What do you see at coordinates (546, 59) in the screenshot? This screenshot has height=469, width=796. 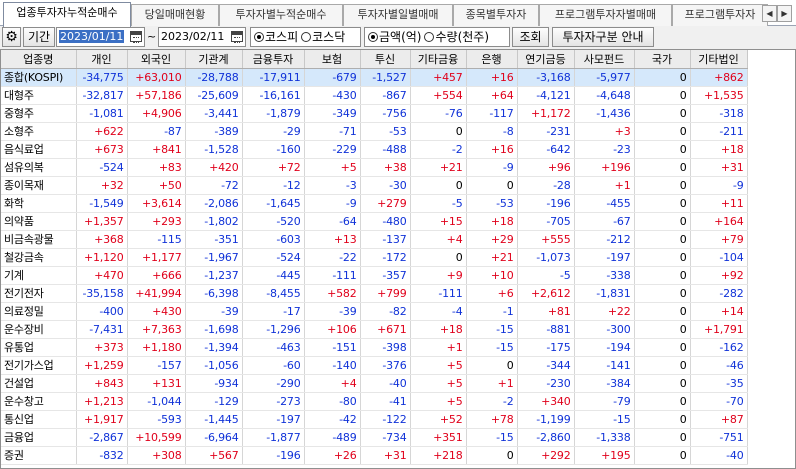 I see `column-header: 연기금등` at bounding box center [546, 59].